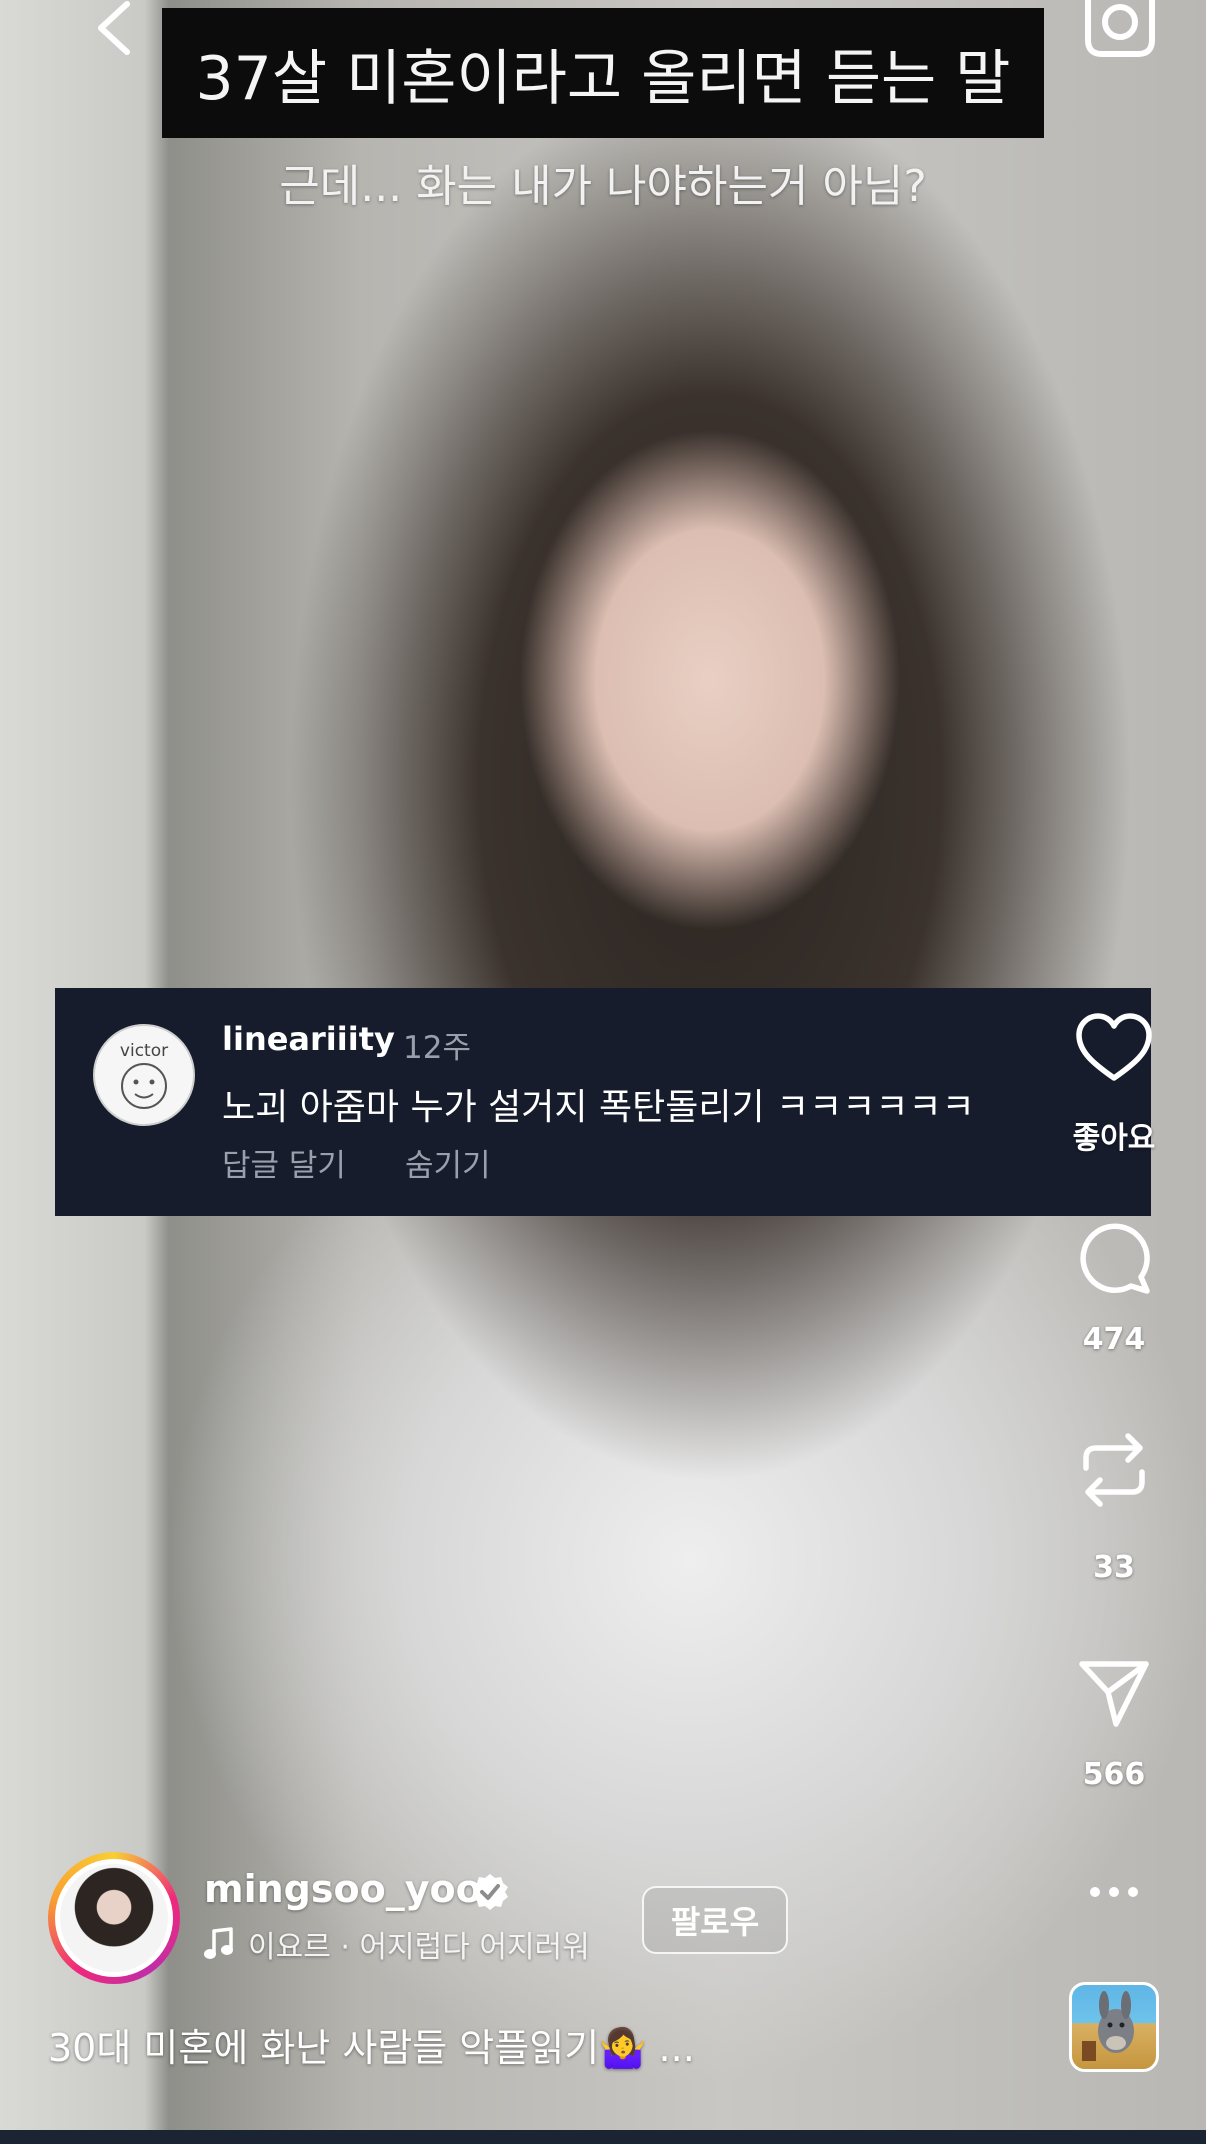  I want to click on repost-button, so click(1114, 1470).